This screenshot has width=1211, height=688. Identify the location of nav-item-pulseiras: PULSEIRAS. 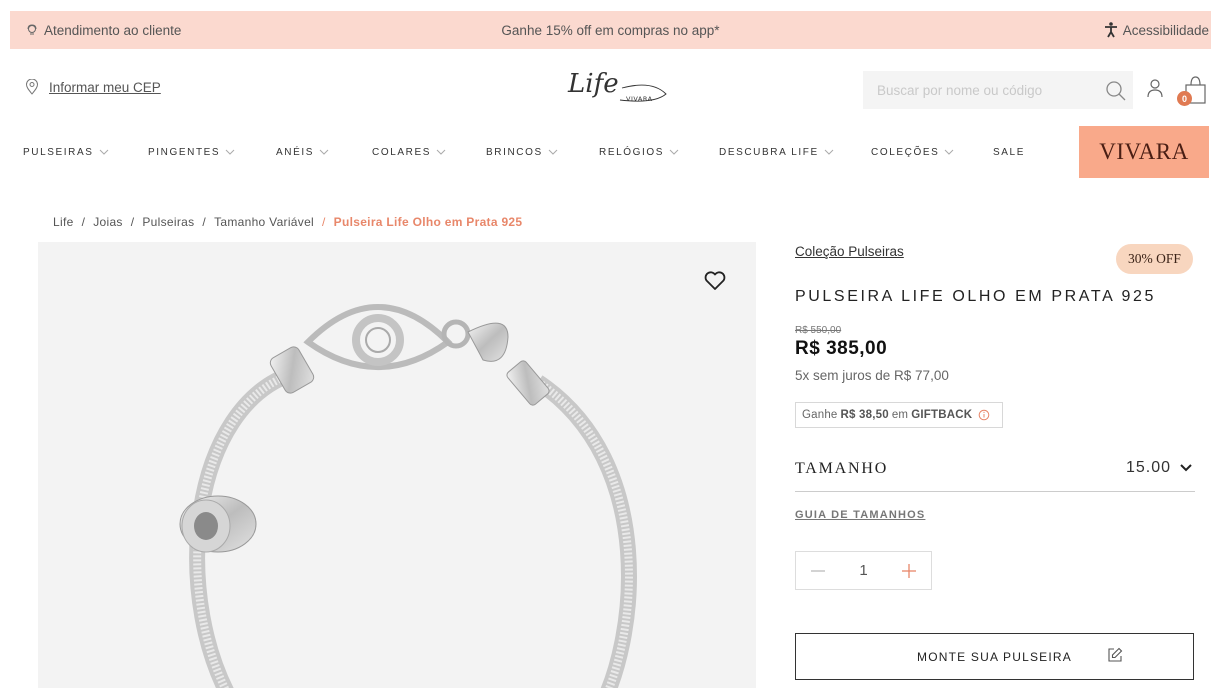
(66, 152).